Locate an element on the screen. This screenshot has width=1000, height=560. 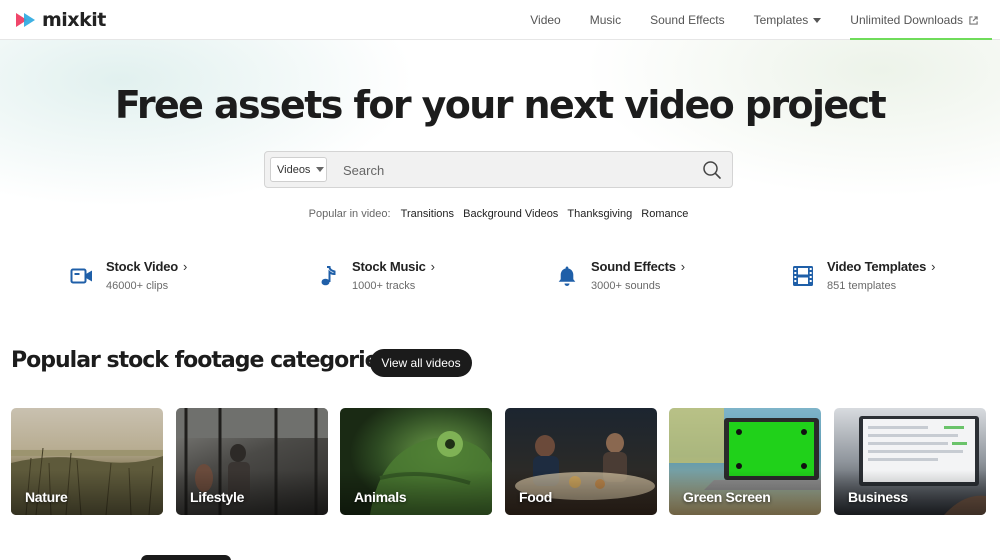
category-card-lifestyle: Lifestyle is located at coordinates (252, 461).